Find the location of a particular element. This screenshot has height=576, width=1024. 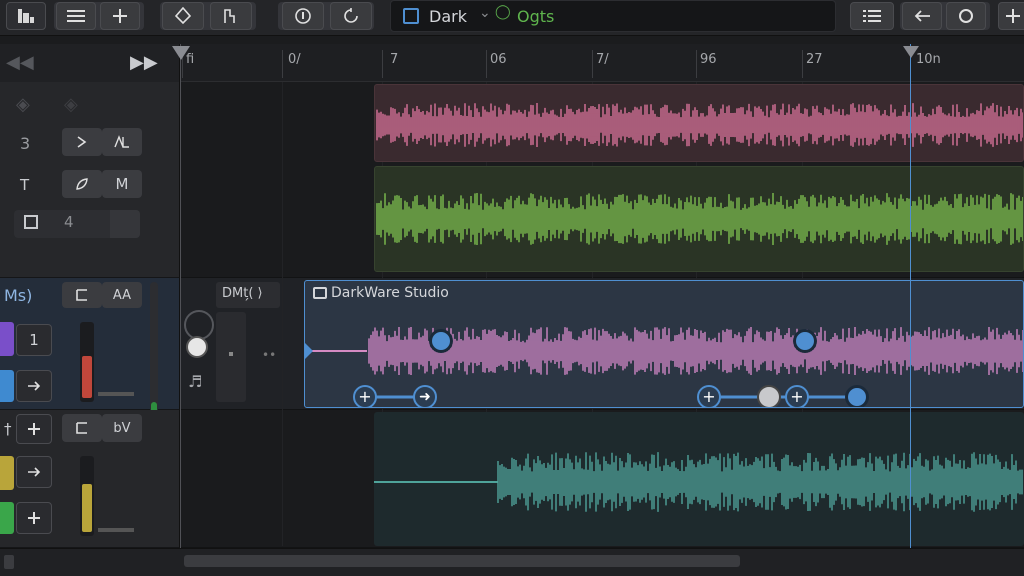

loop-icon is located at coordinates (351, 16).